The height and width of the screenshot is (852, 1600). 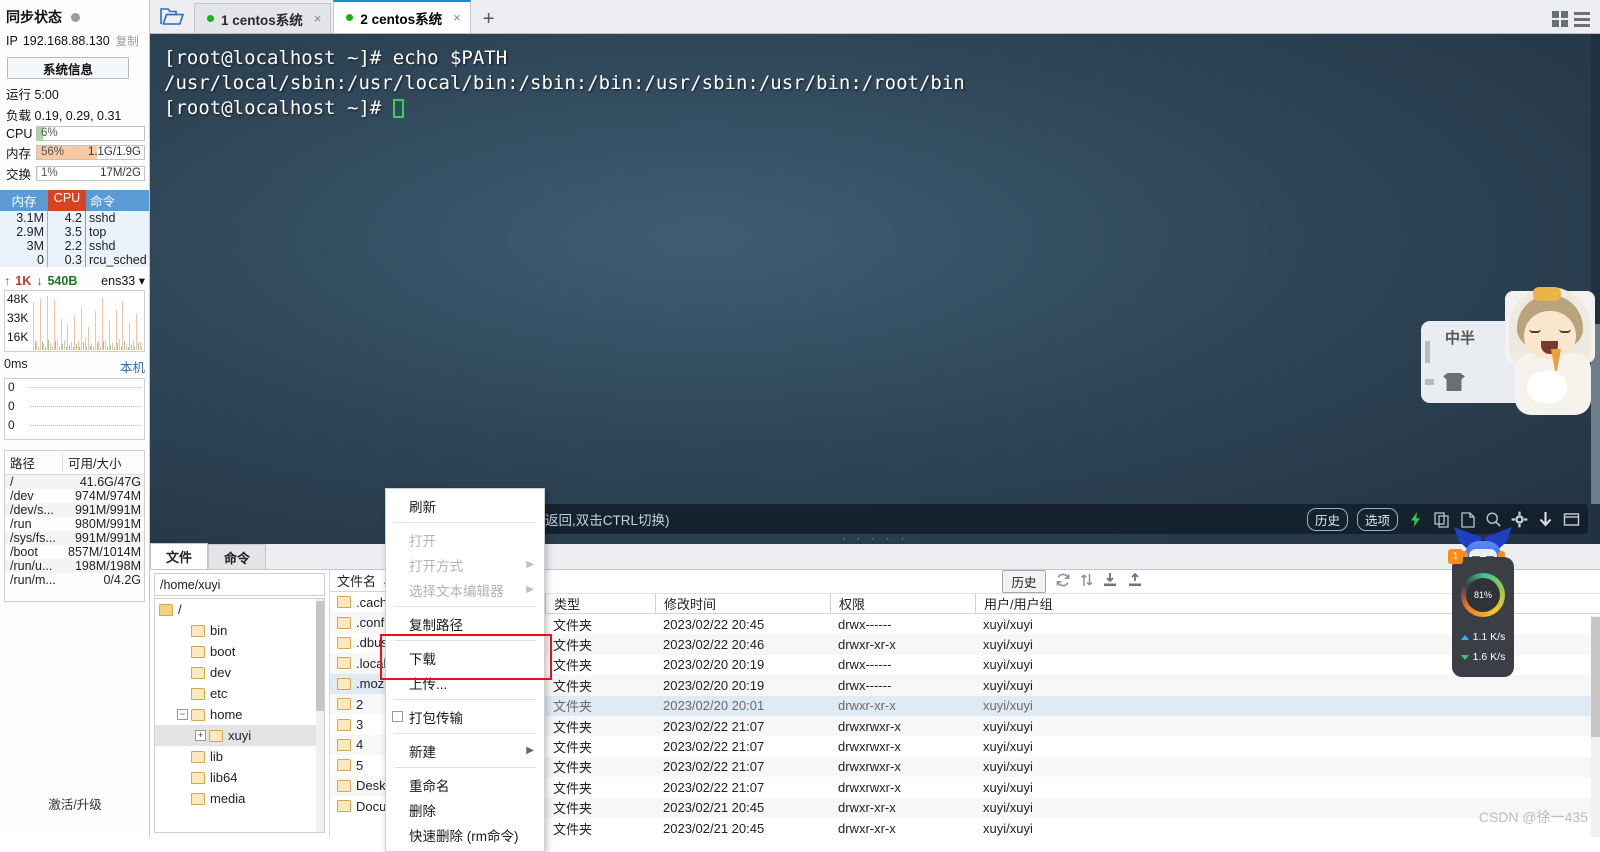 I want to click on disk-row: /sys/fs... 991M/991M, so click(x=74, y=538).